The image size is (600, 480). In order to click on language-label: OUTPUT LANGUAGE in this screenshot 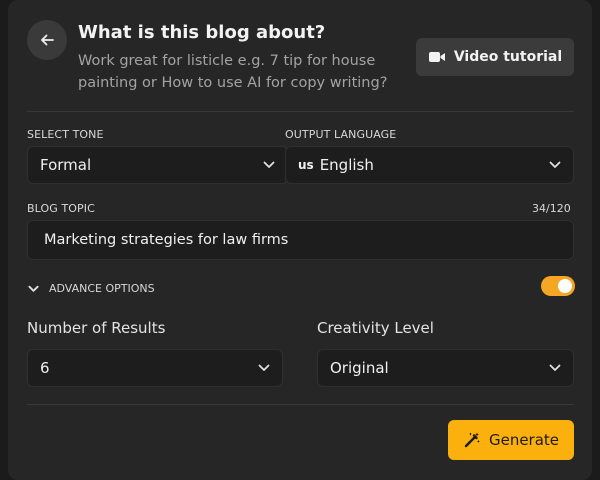, I will do `click(341, 134)`.